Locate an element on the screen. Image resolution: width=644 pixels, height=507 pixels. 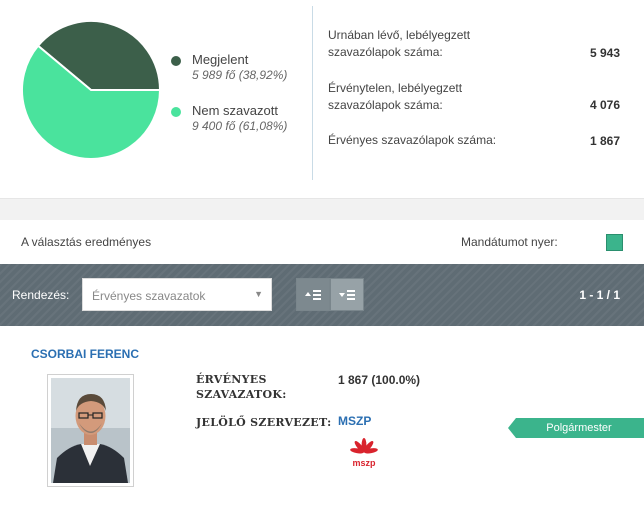
result-status-text: A választás eredményes is located at coordinates (86, 242).